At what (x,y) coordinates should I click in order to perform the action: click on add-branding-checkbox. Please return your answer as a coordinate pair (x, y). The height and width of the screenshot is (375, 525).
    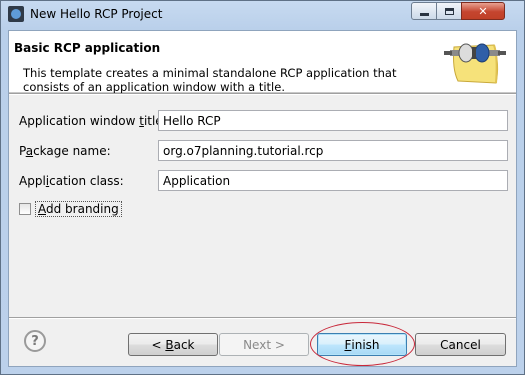
    Looking at the image, I should click on (25, 209).